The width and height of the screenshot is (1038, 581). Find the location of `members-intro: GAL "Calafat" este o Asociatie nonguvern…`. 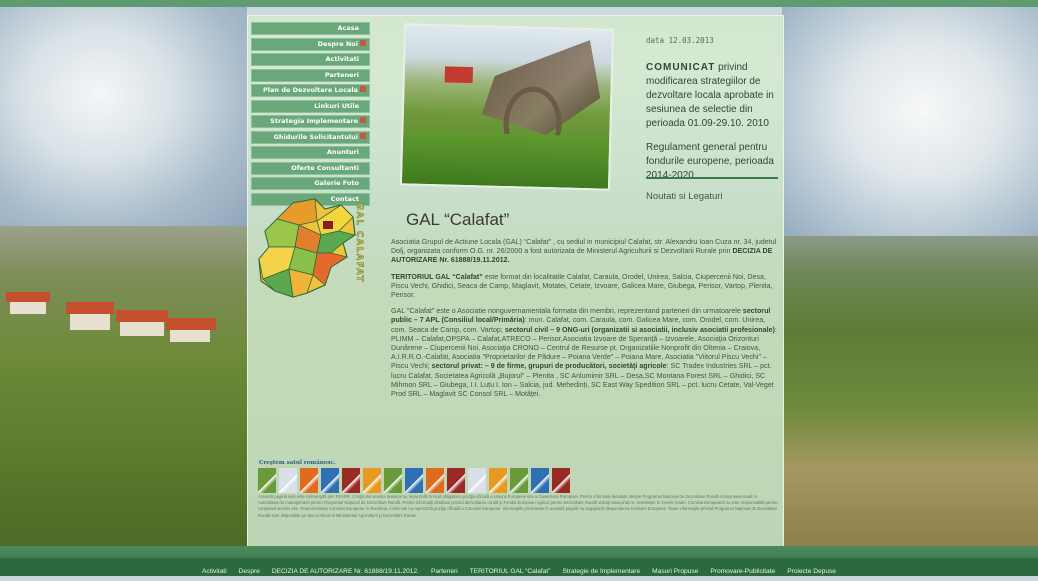

members-intro: GAL "Calafat" este o Asociatie nonguvern… is located at coordinates (567, 311).